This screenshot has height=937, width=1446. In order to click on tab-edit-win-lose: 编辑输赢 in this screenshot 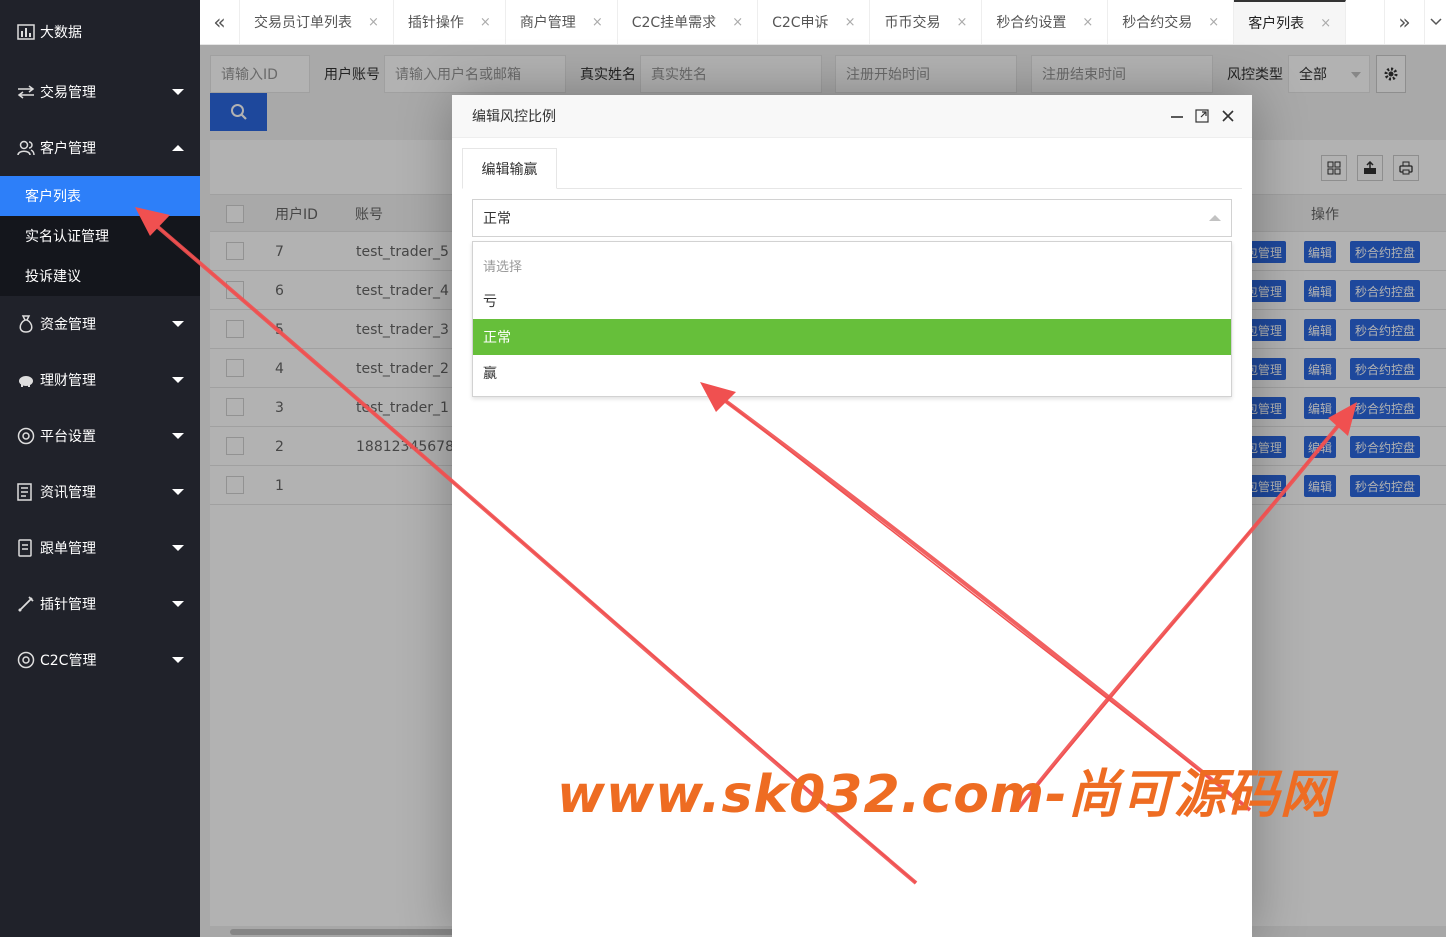, I will do `click(509, 168)`.